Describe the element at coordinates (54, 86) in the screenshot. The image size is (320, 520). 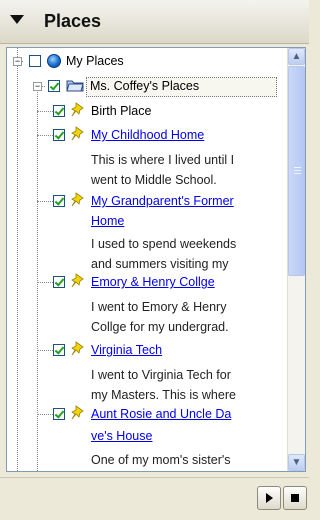
I see `folder-checkbox` at that location.